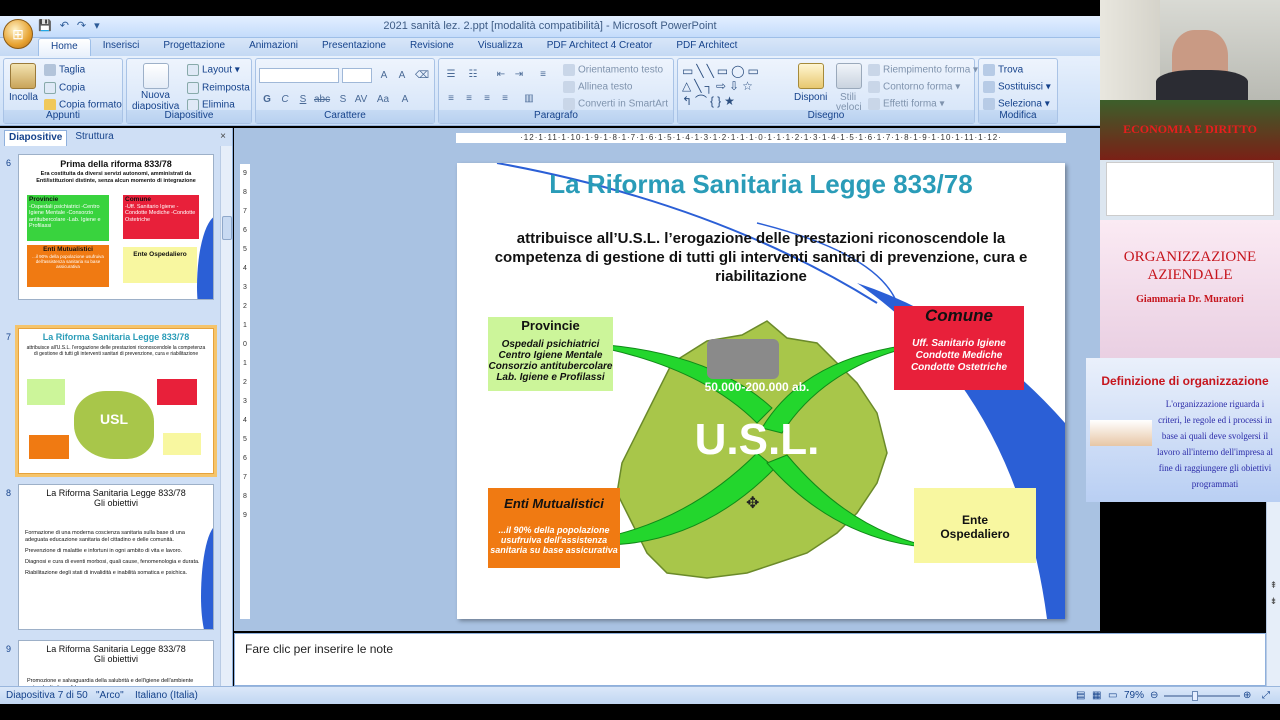 The height and width of the screenshot is (720, 1280). Describe the element at coordinates (1273, 586) in the screenshot. I see `prev-slide-icon: ⇞` at that location.